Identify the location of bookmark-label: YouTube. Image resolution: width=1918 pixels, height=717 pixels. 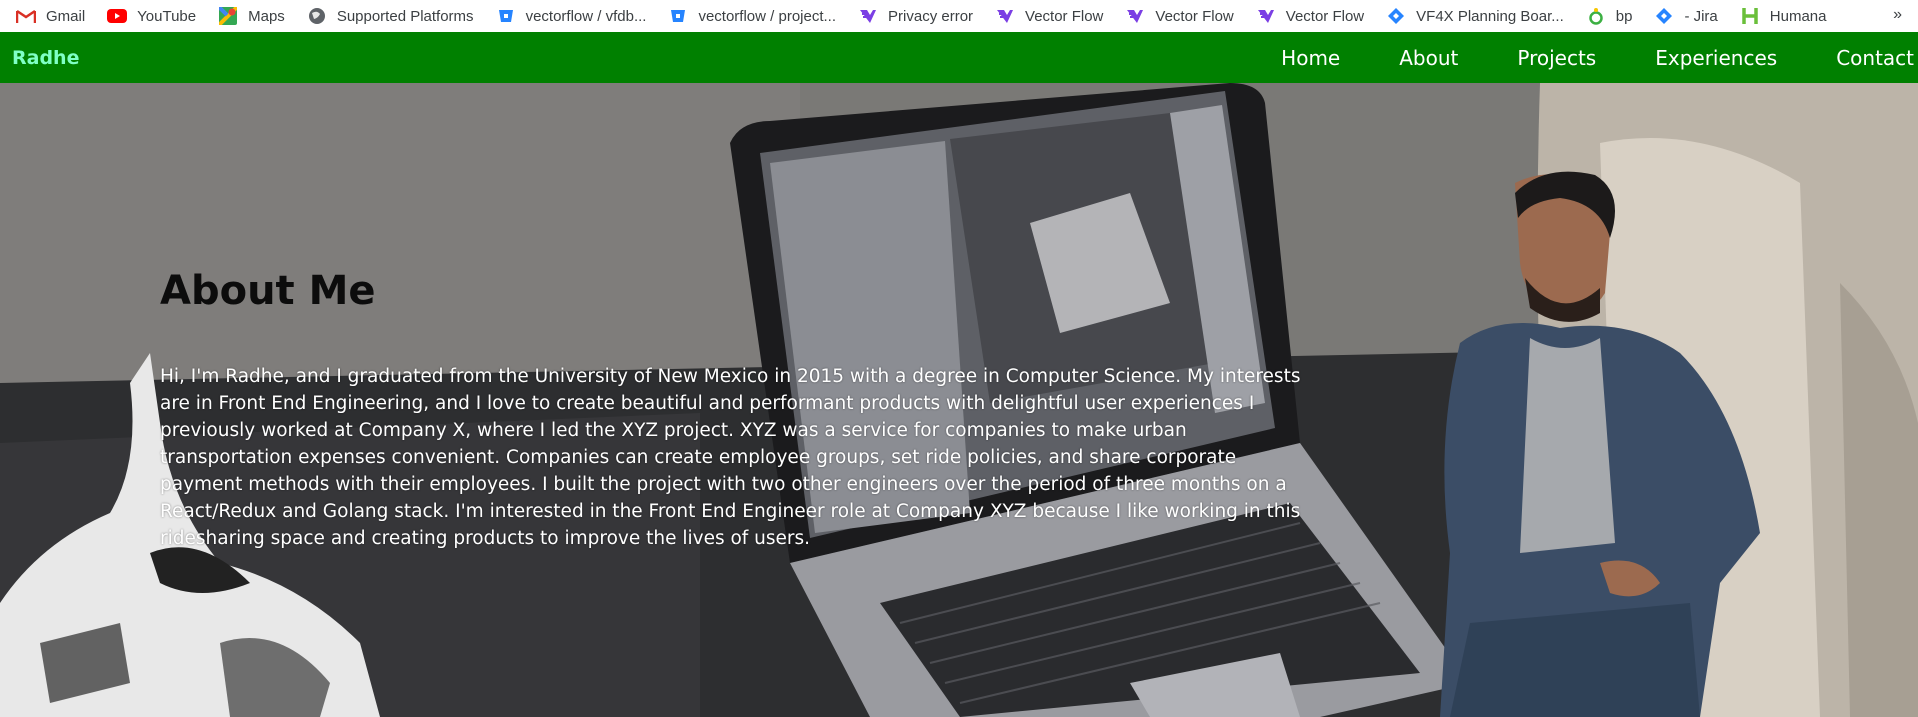
(167, 16).